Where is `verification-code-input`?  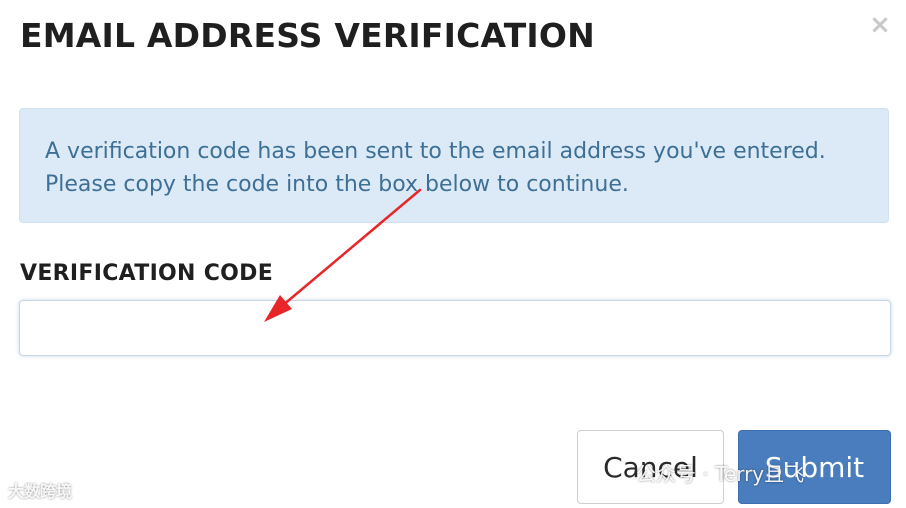
verification-code-input is located at coordinates (455, 328).